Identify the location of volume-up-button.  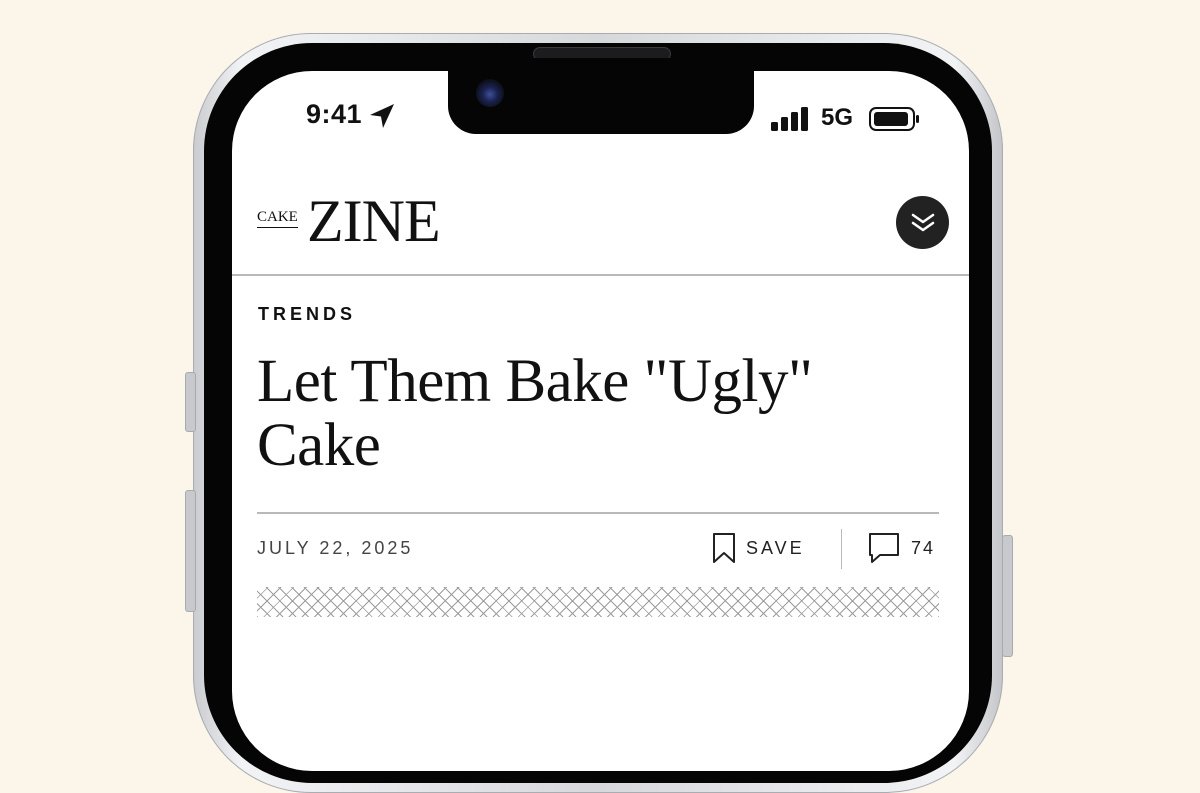
(190, 551).